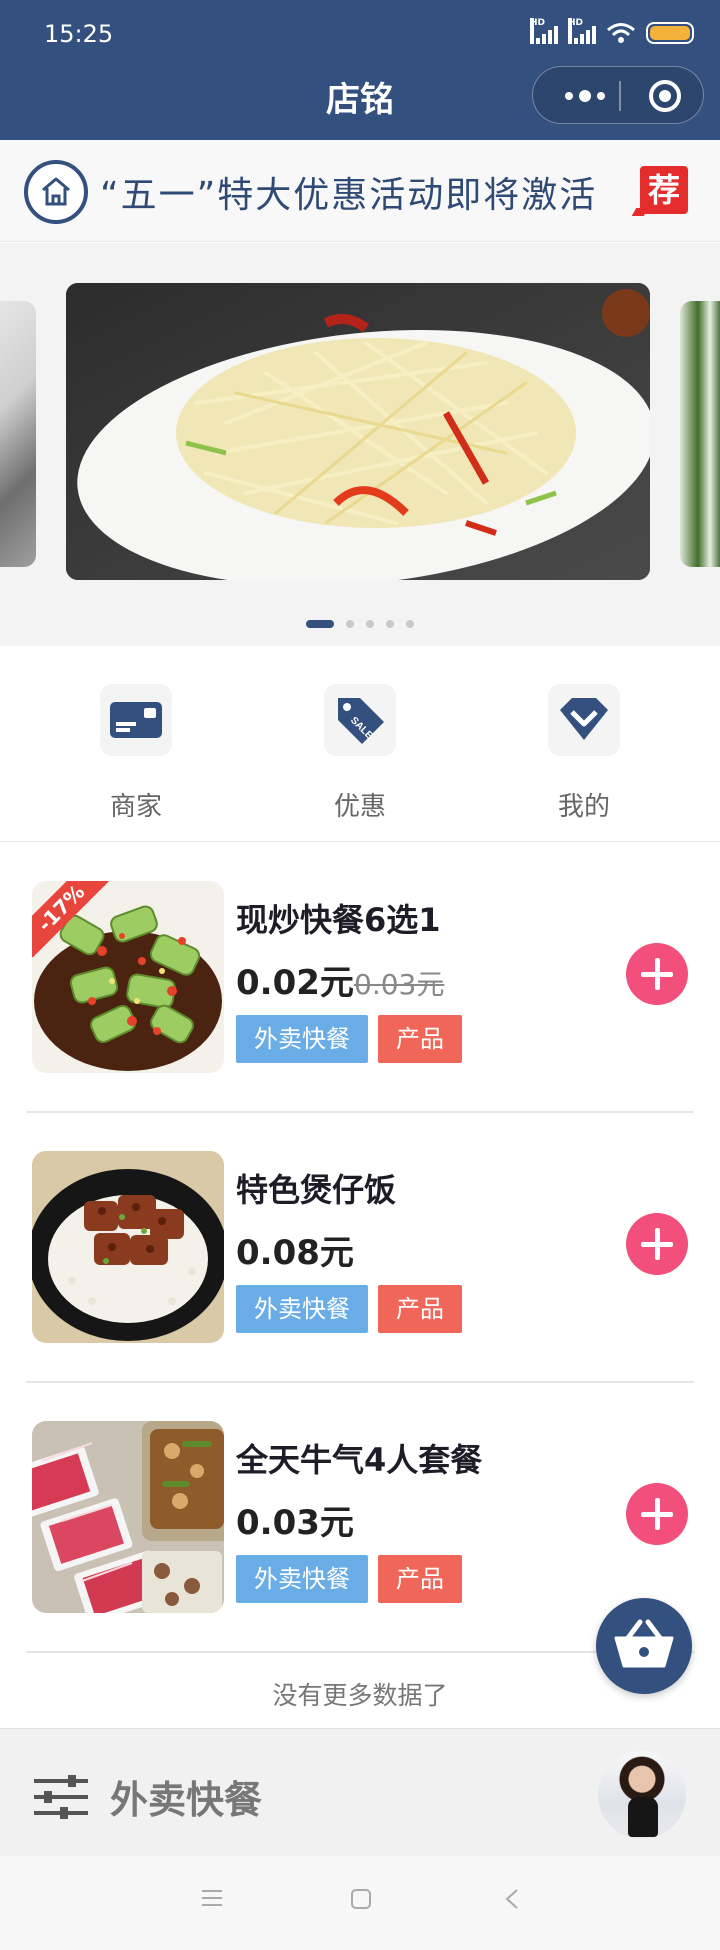 The height and width of the screenshot is (1950, 720). Describe the element at coordinates (665, 96) in the screenshot. I see `target-circle-icon` at that location.